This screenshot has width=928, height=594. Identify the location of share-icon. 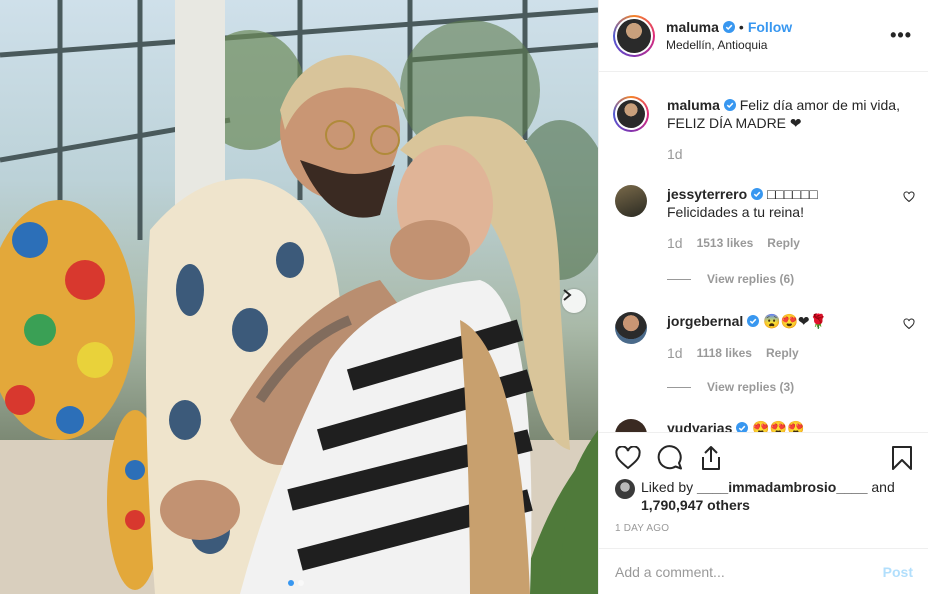
(711, 458).